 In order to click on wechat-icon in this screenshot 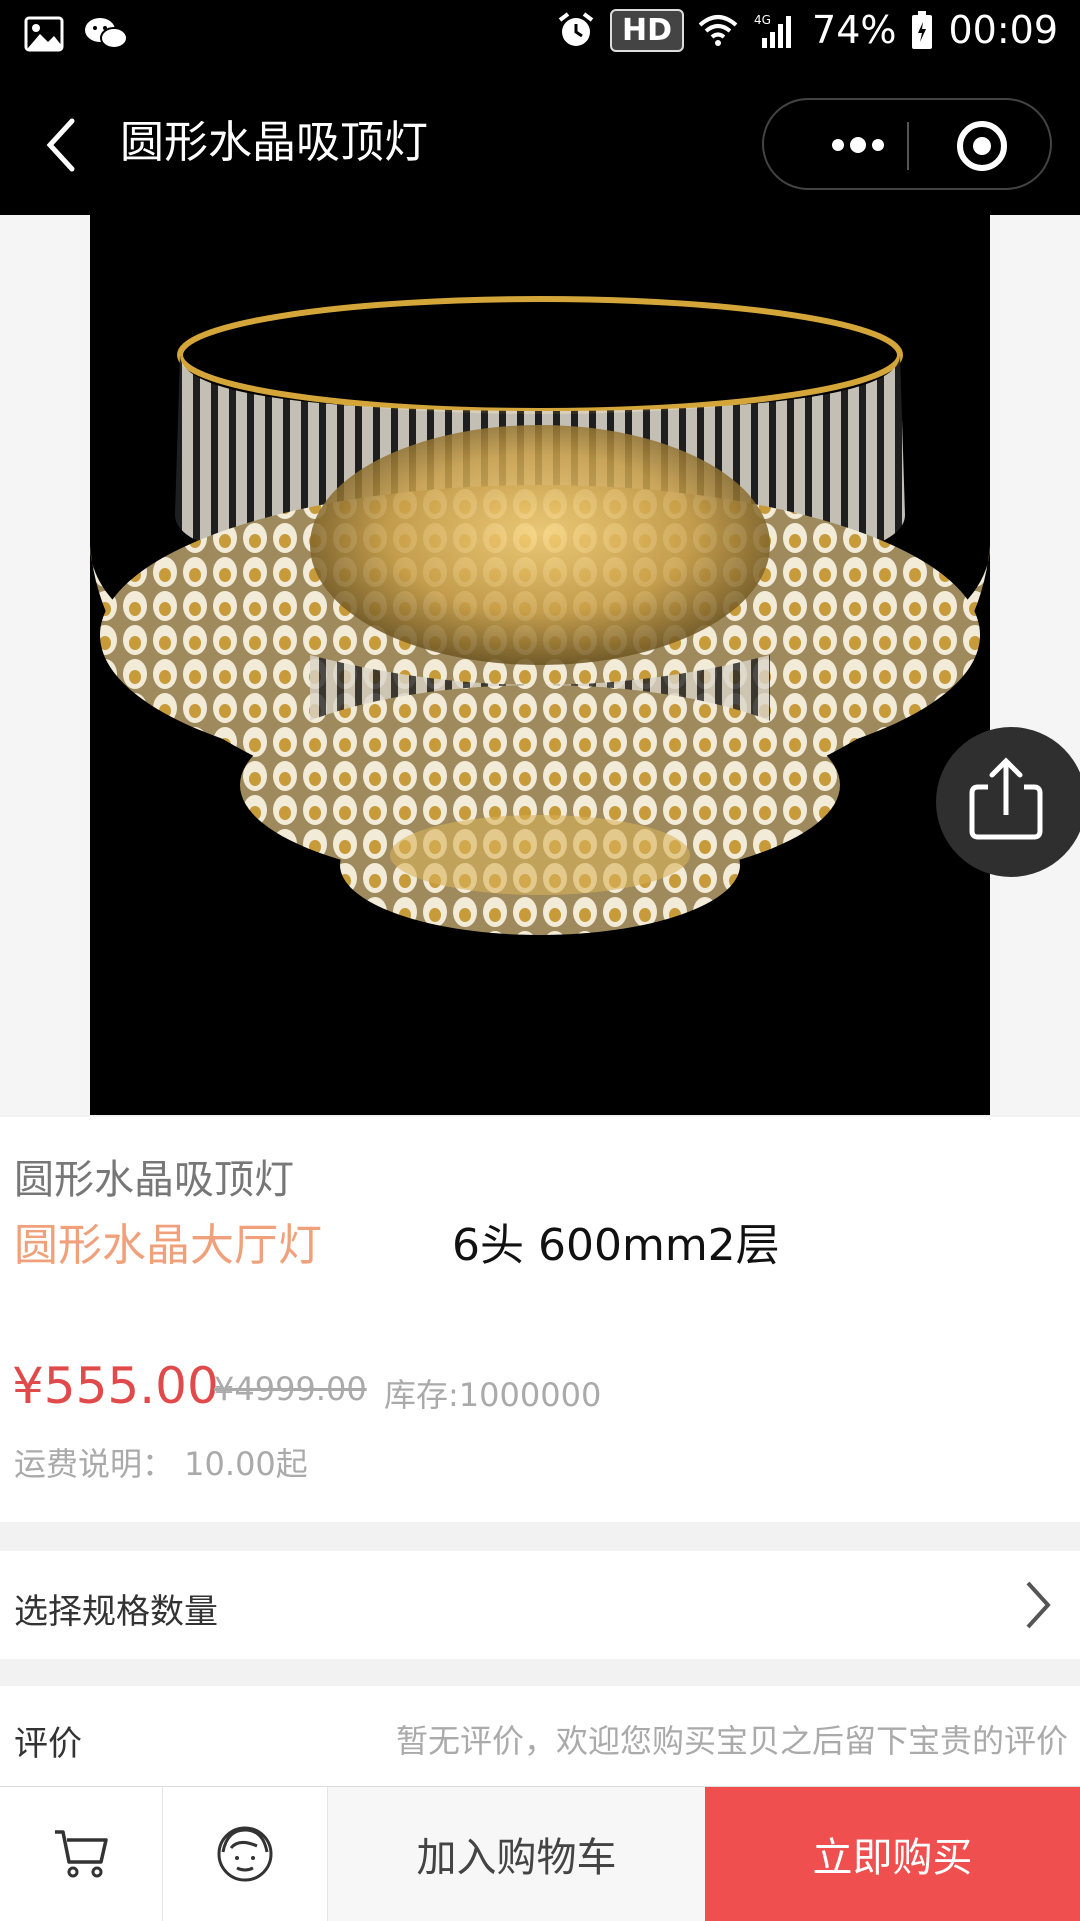, I will do `click(106, 34)`.